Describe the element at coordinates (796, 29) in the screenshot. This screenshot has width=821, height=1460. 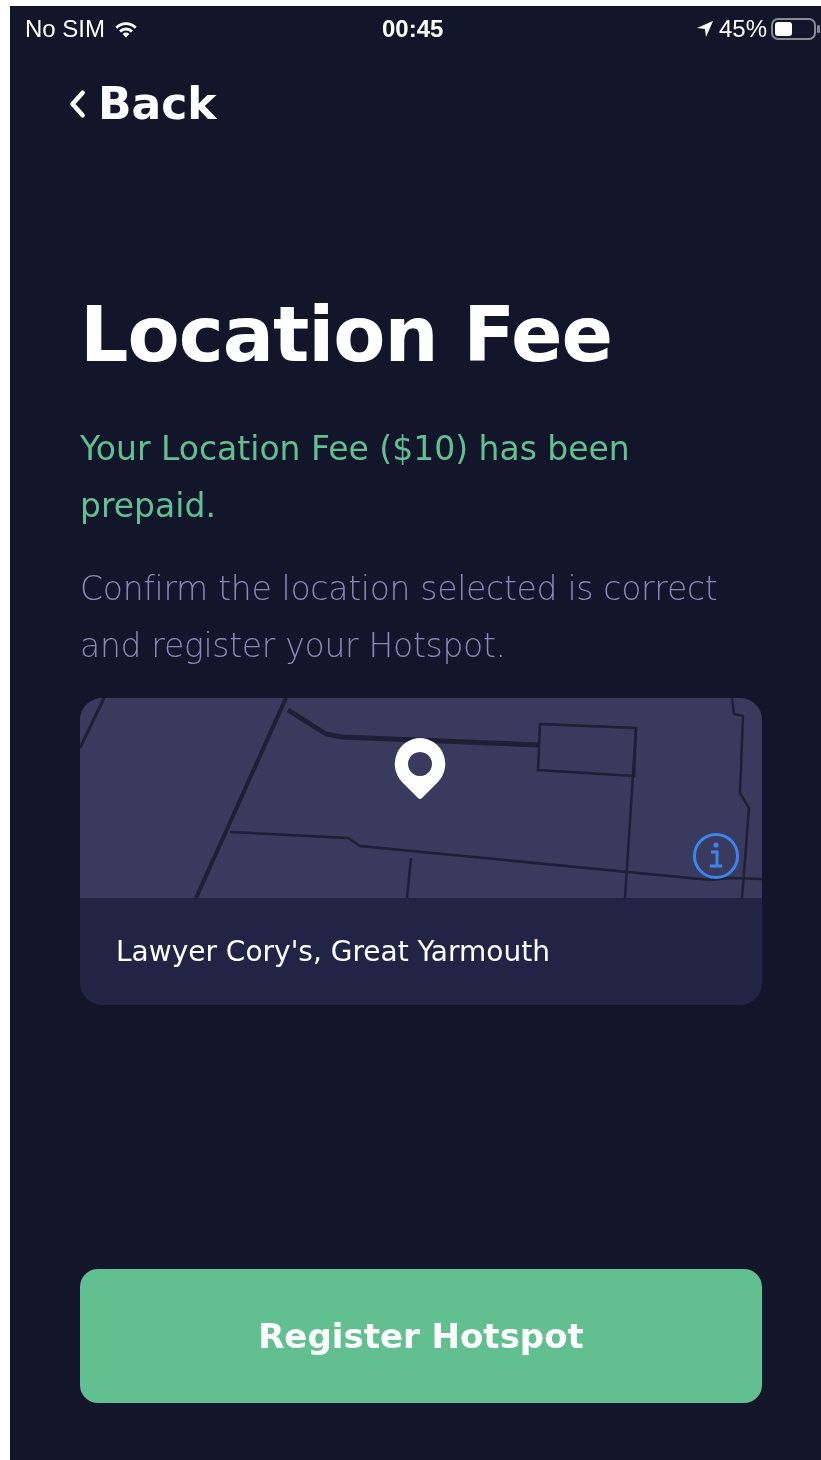
I see `battery-icon` at that location.